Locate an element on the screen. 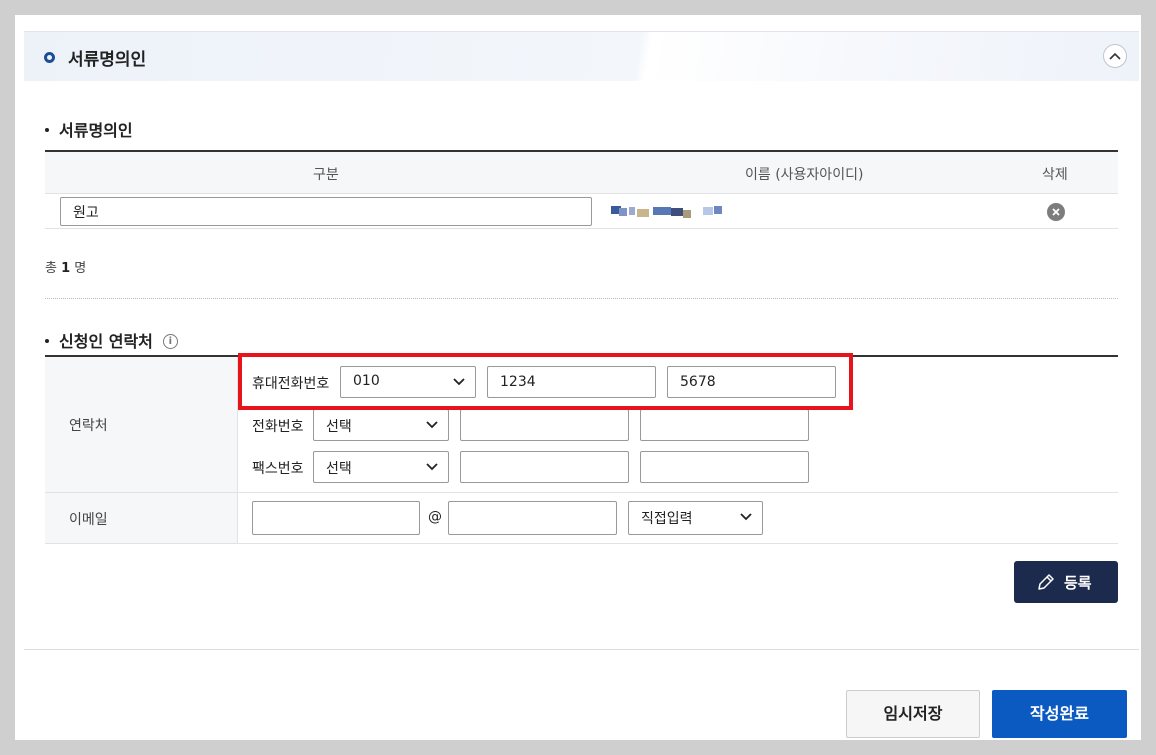 The height and width of the screenshot is (755, 1156). total-count: 총 1 명 is located at coordinates (66, 268).